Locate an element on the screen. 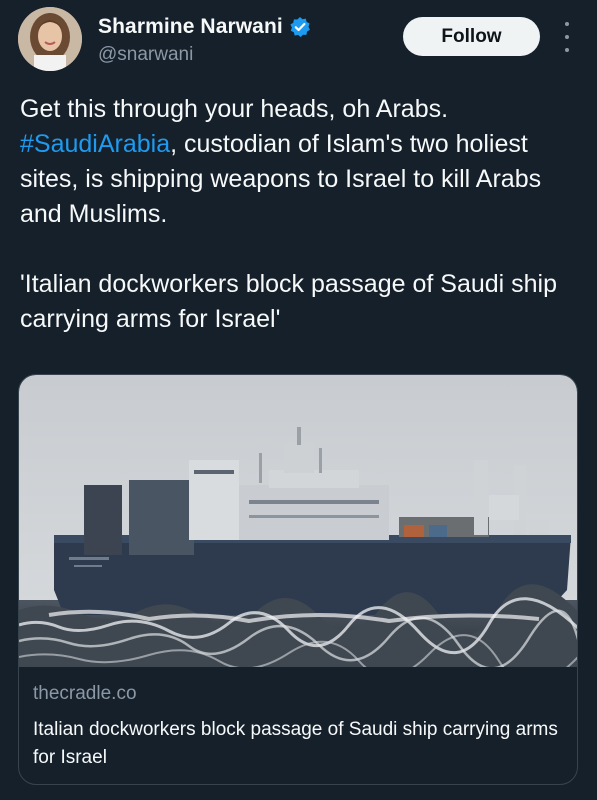  avatar is located at coordinates (50, 39).